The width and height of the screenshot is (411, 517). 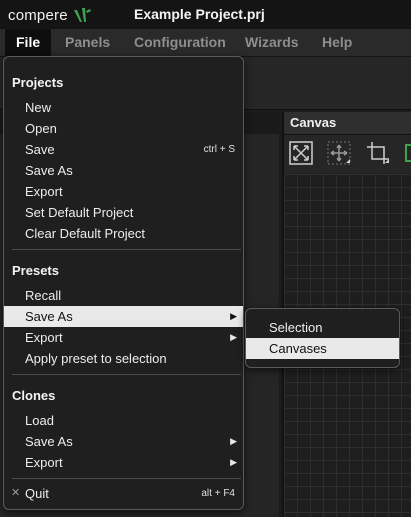 What do you see at coordinates (123, 191) in the screenshot?
I see `menu-item-export-project: Export` at bounding box center [123, 191].